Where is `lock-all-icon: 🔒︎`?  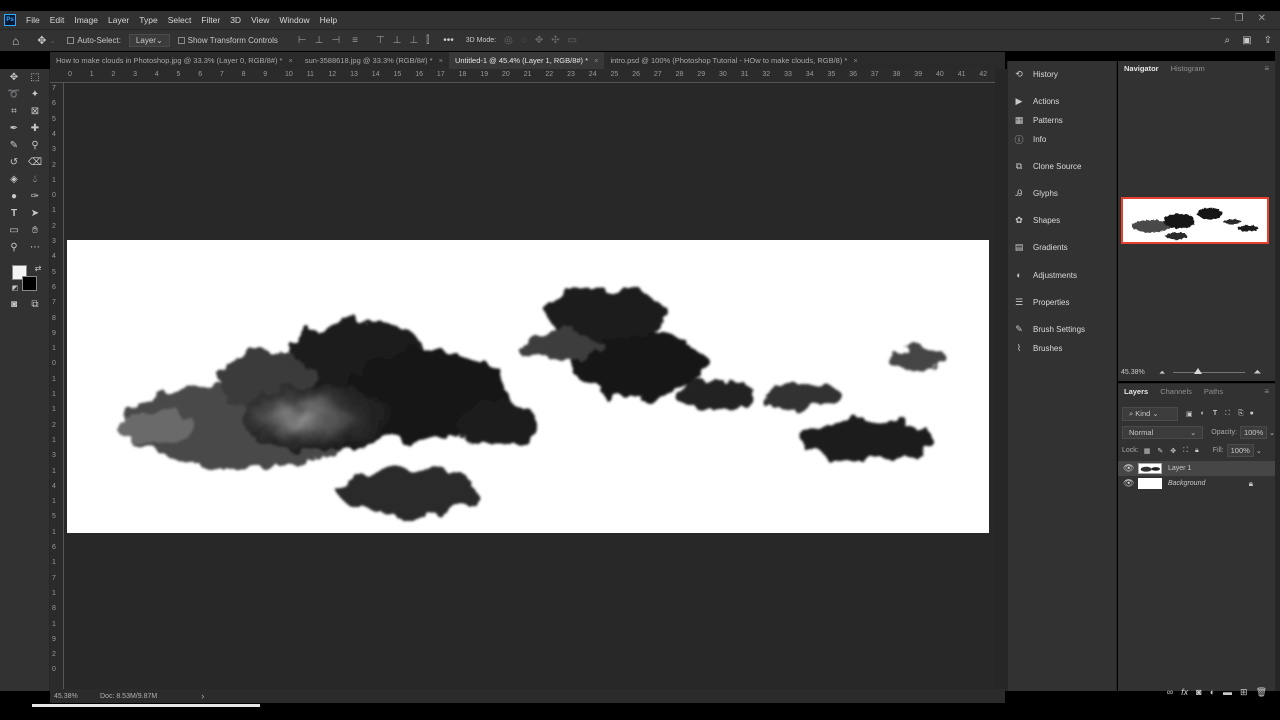 lock-all-icon: 🔒︎ is located at coordinates (1197, 451).